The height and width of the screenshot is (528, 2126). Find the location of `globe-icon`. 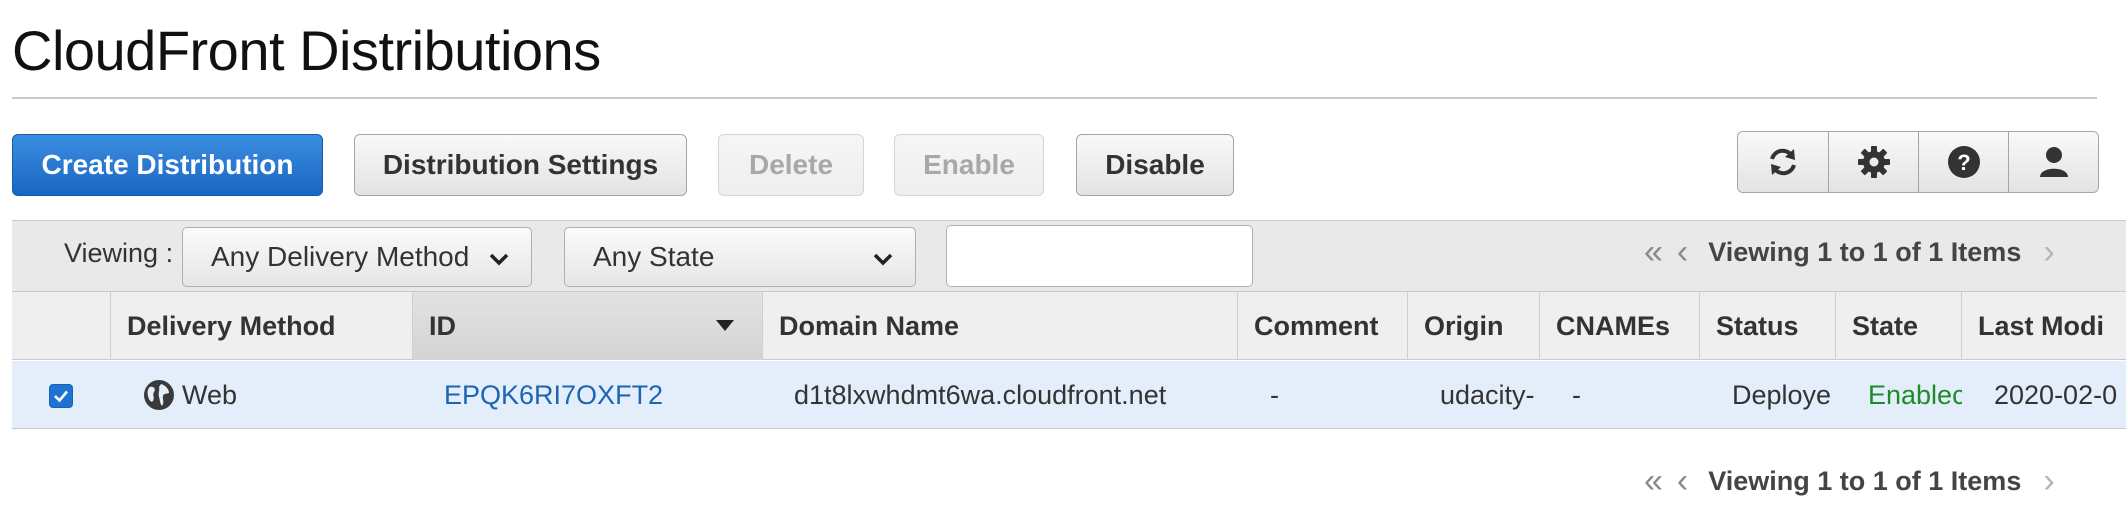

globe-icon is located at coordinates (159, 395).